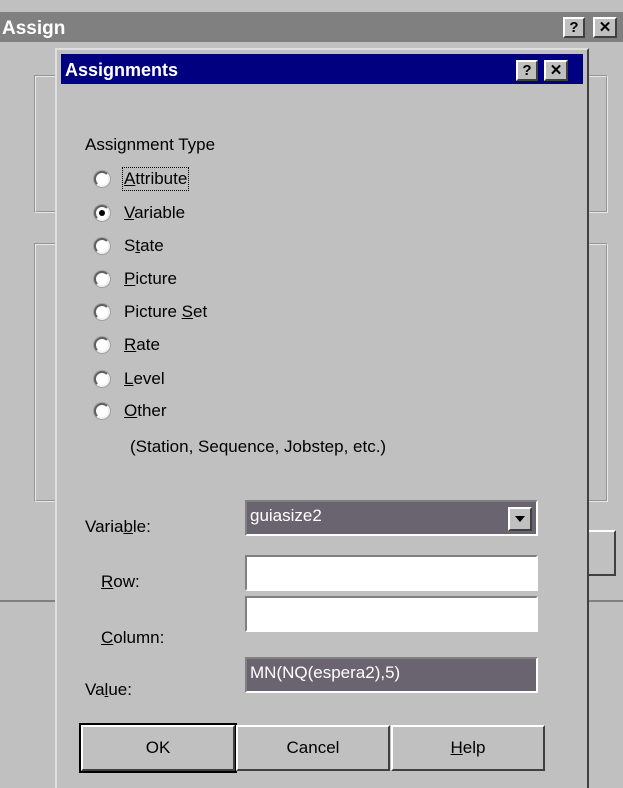 The image size is (623, 788). Describe the element at coordinates (258, 446) in the screenshot. I see `other-note: (Station, Sequence, Jobstep, etc.)` at that location.